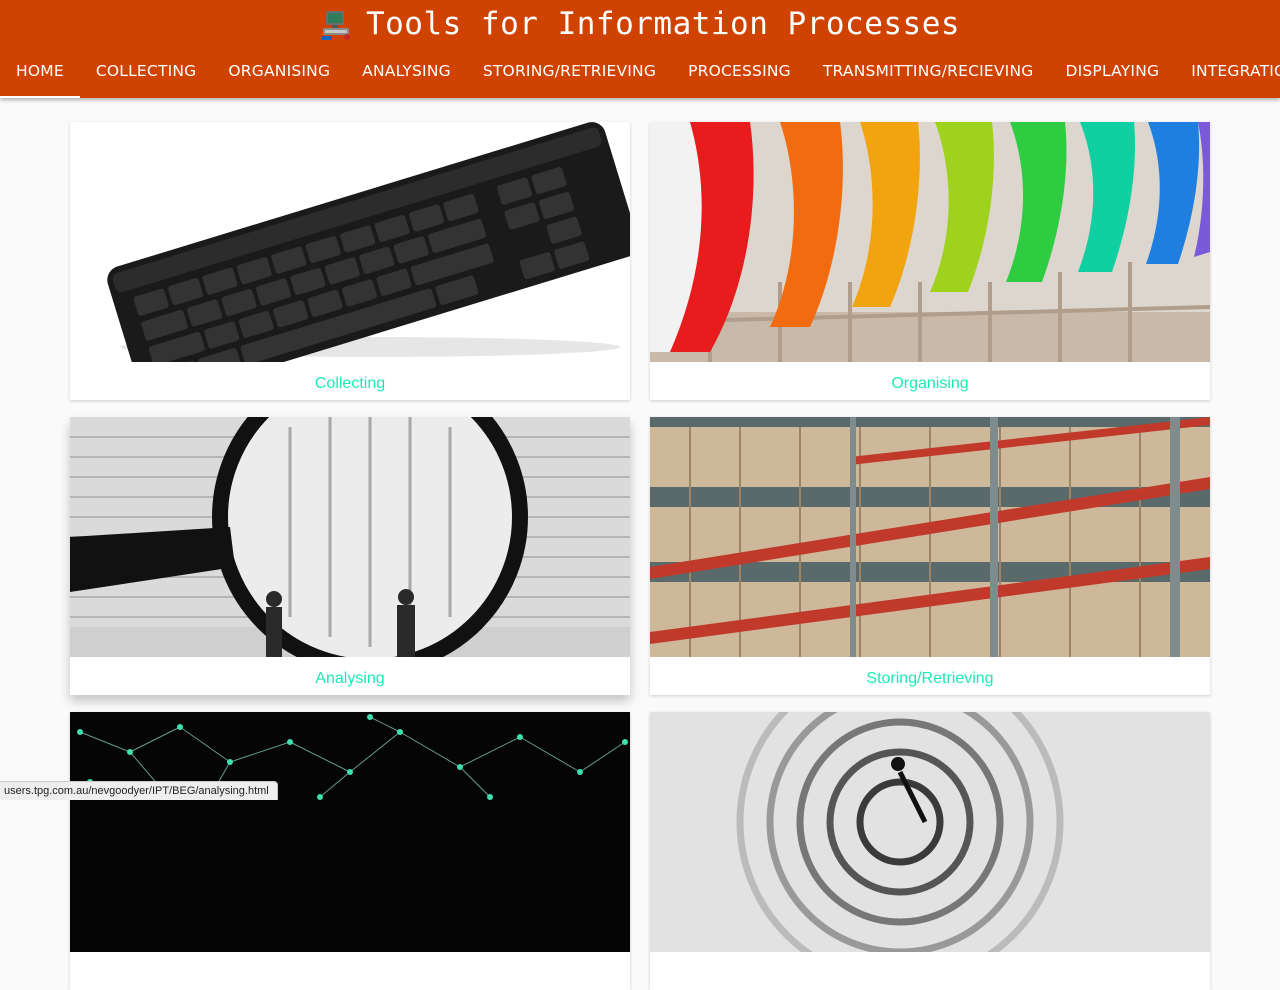 The image size is (1280, 990). Describe the element at coordinates (663, 24) in the screenshot. I see `site-title: Tools for Information Processes` at that location.